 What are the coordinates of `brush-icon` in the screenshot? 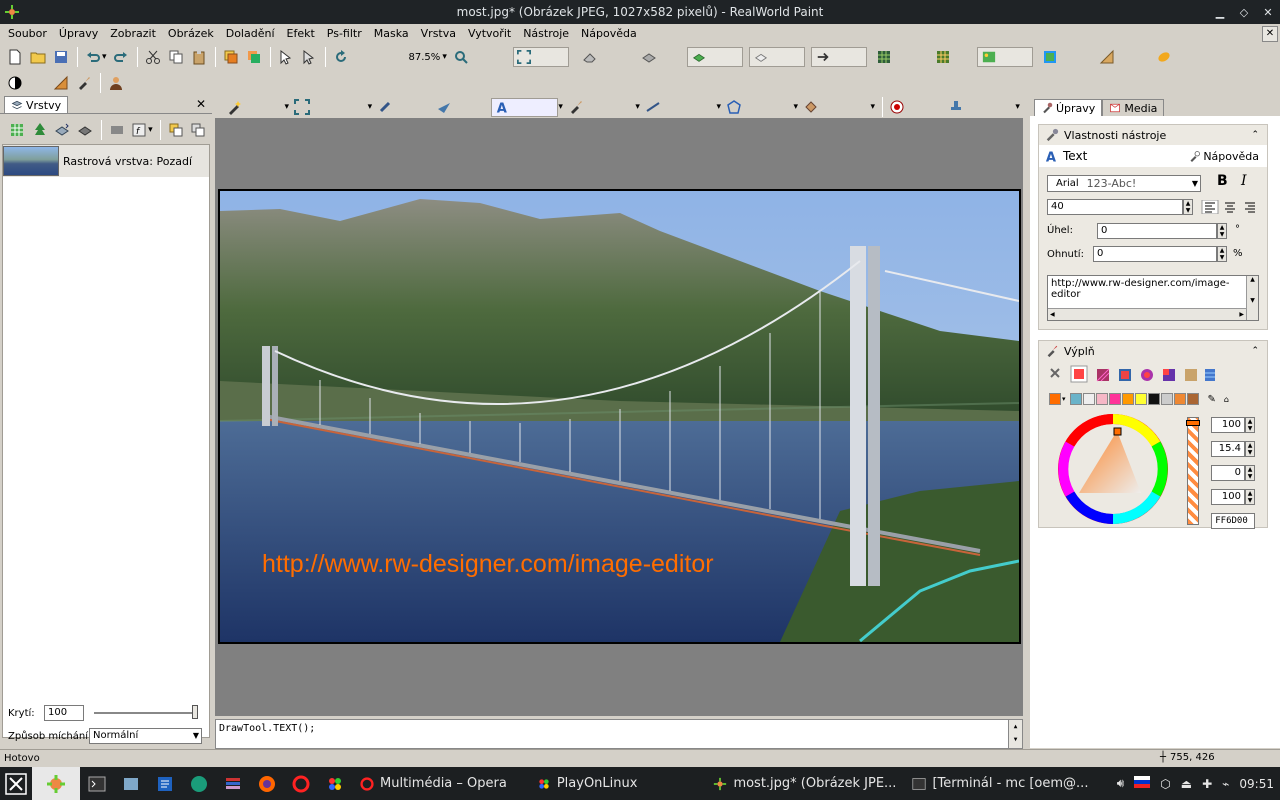 It's located at (84, 83).